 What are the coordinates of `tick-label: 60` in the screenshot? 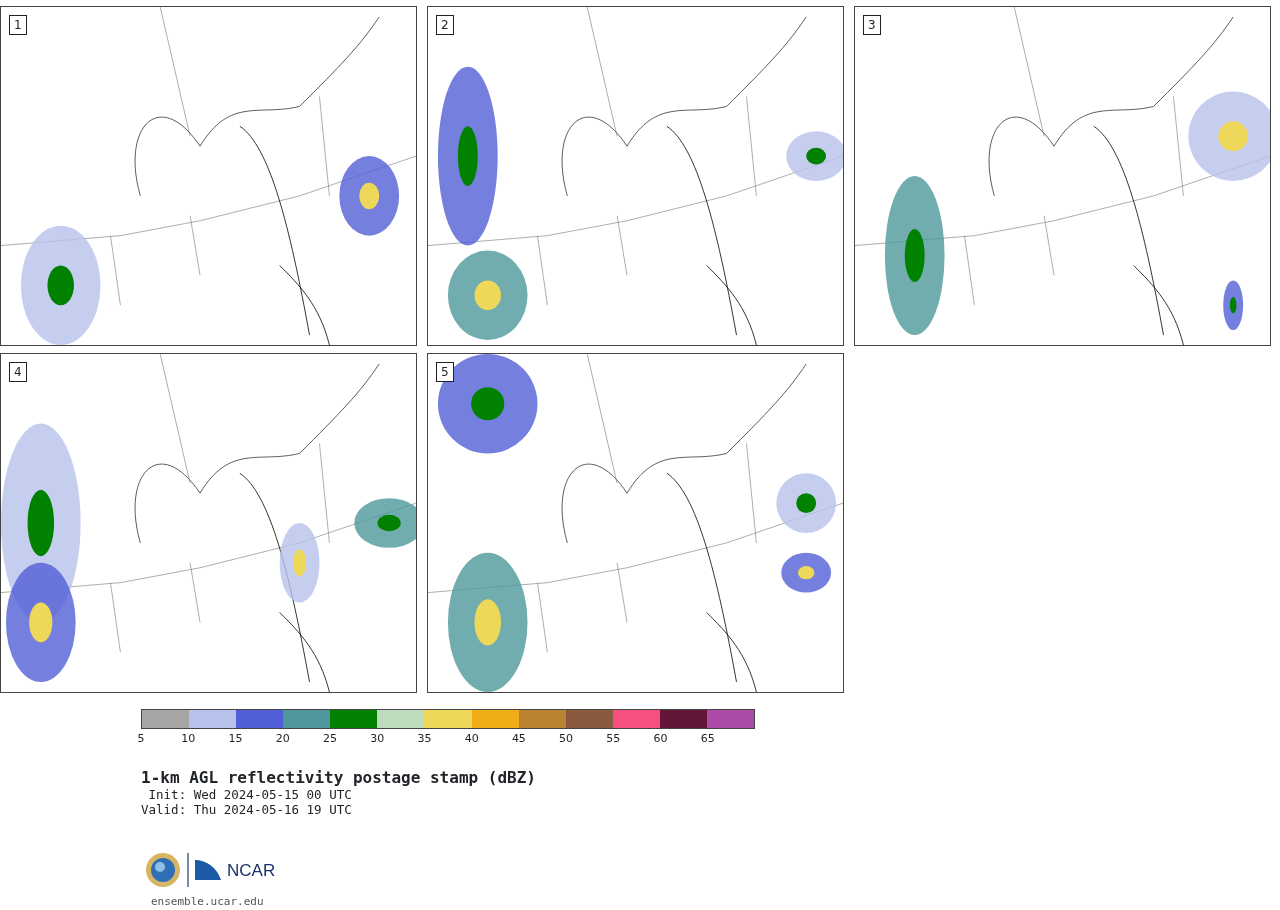 It's located at (660, 739).